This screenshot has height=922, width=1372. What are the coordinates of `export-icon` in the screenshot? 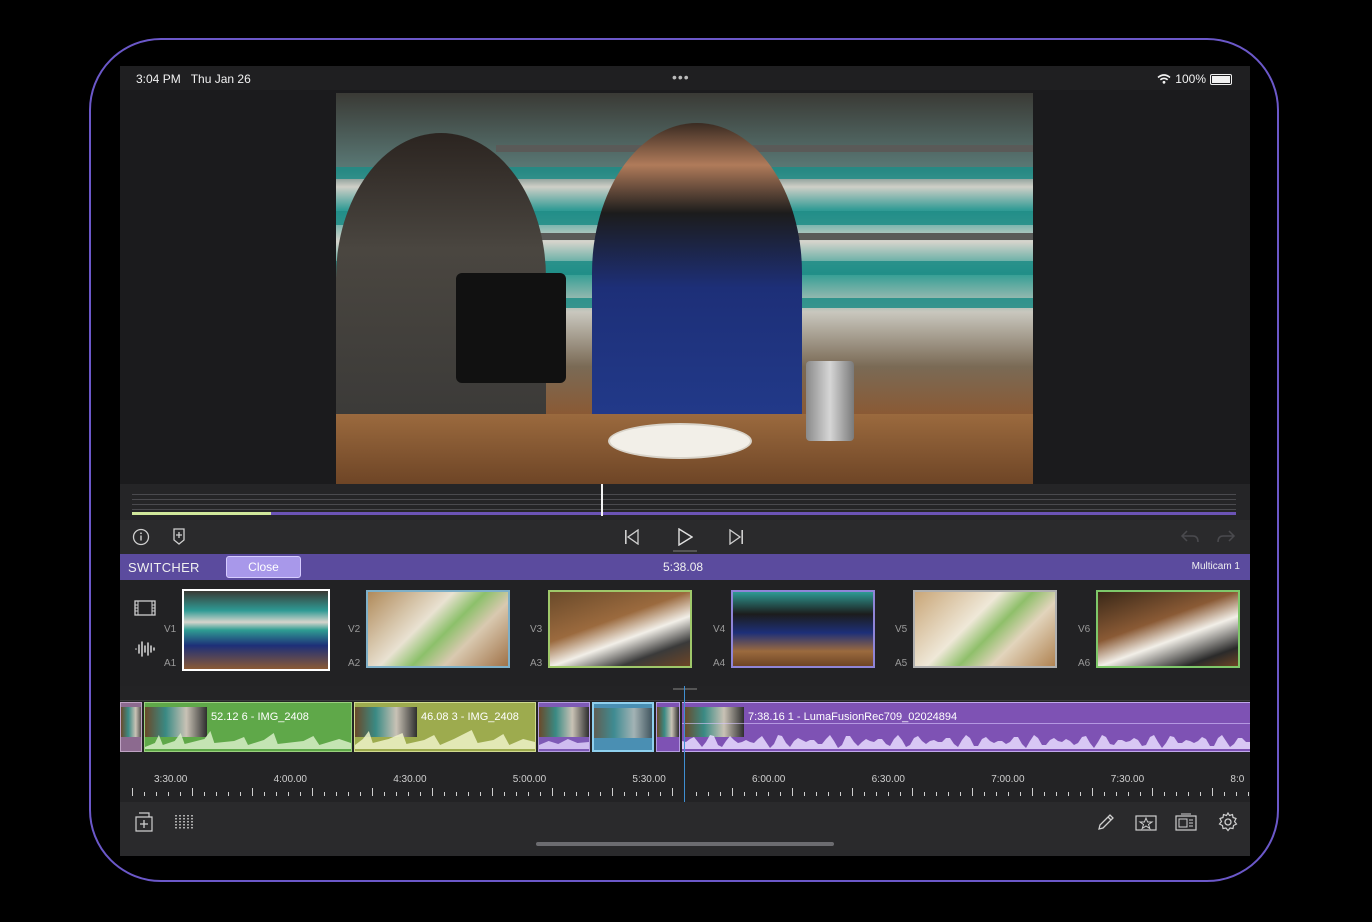 It's located at (1186, 822).